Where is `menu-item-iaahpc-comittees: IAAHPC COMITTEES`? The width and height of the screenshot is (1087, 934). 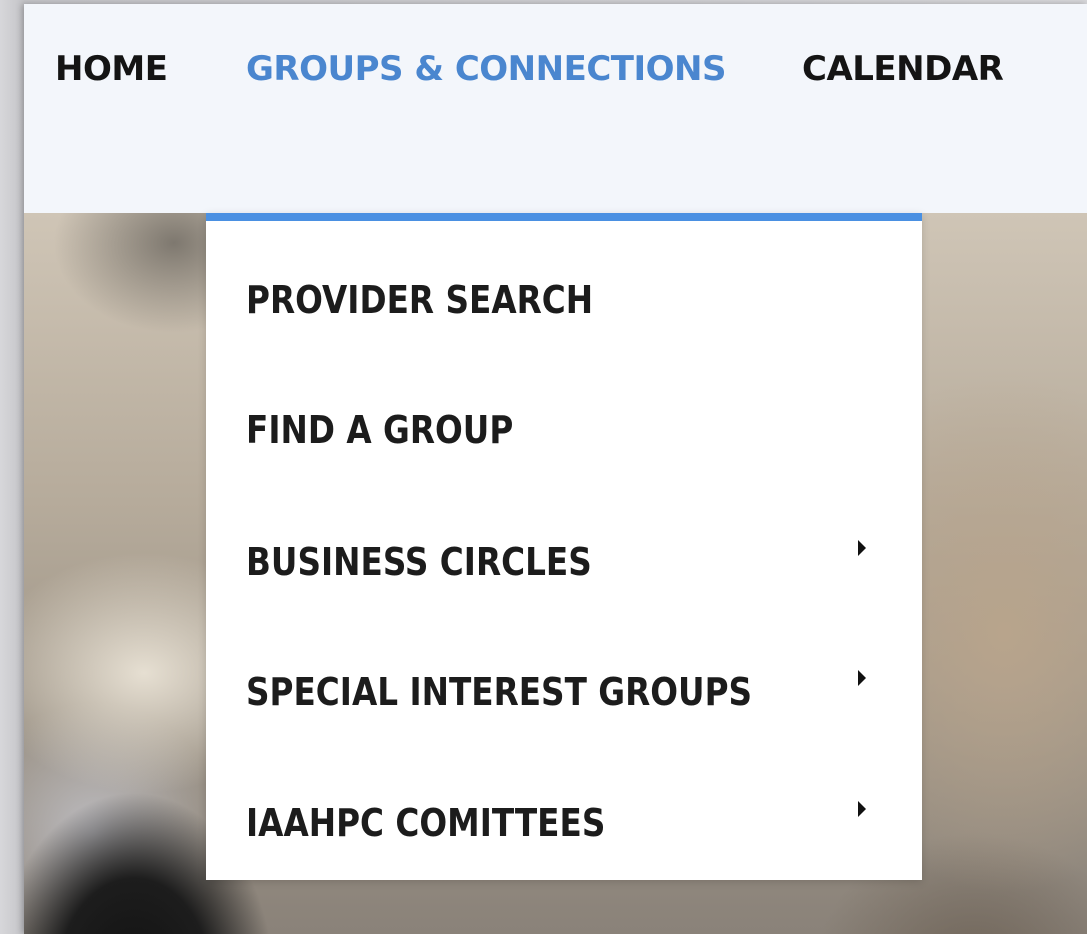
menu-item-iaahpc-comittees: IAAHPC COMITTEES is located at coordinates (566, 825).